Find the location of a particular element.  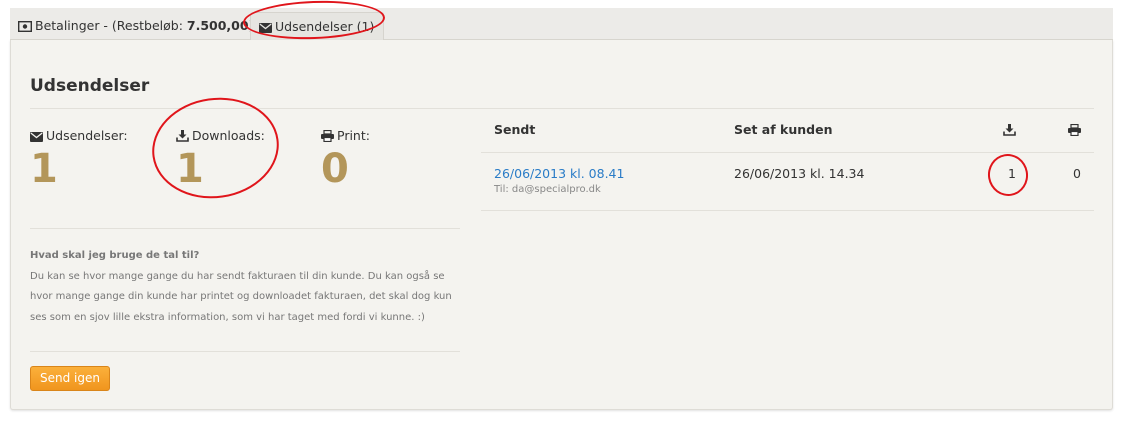

stats-divider is located at coordinates (245, 228).